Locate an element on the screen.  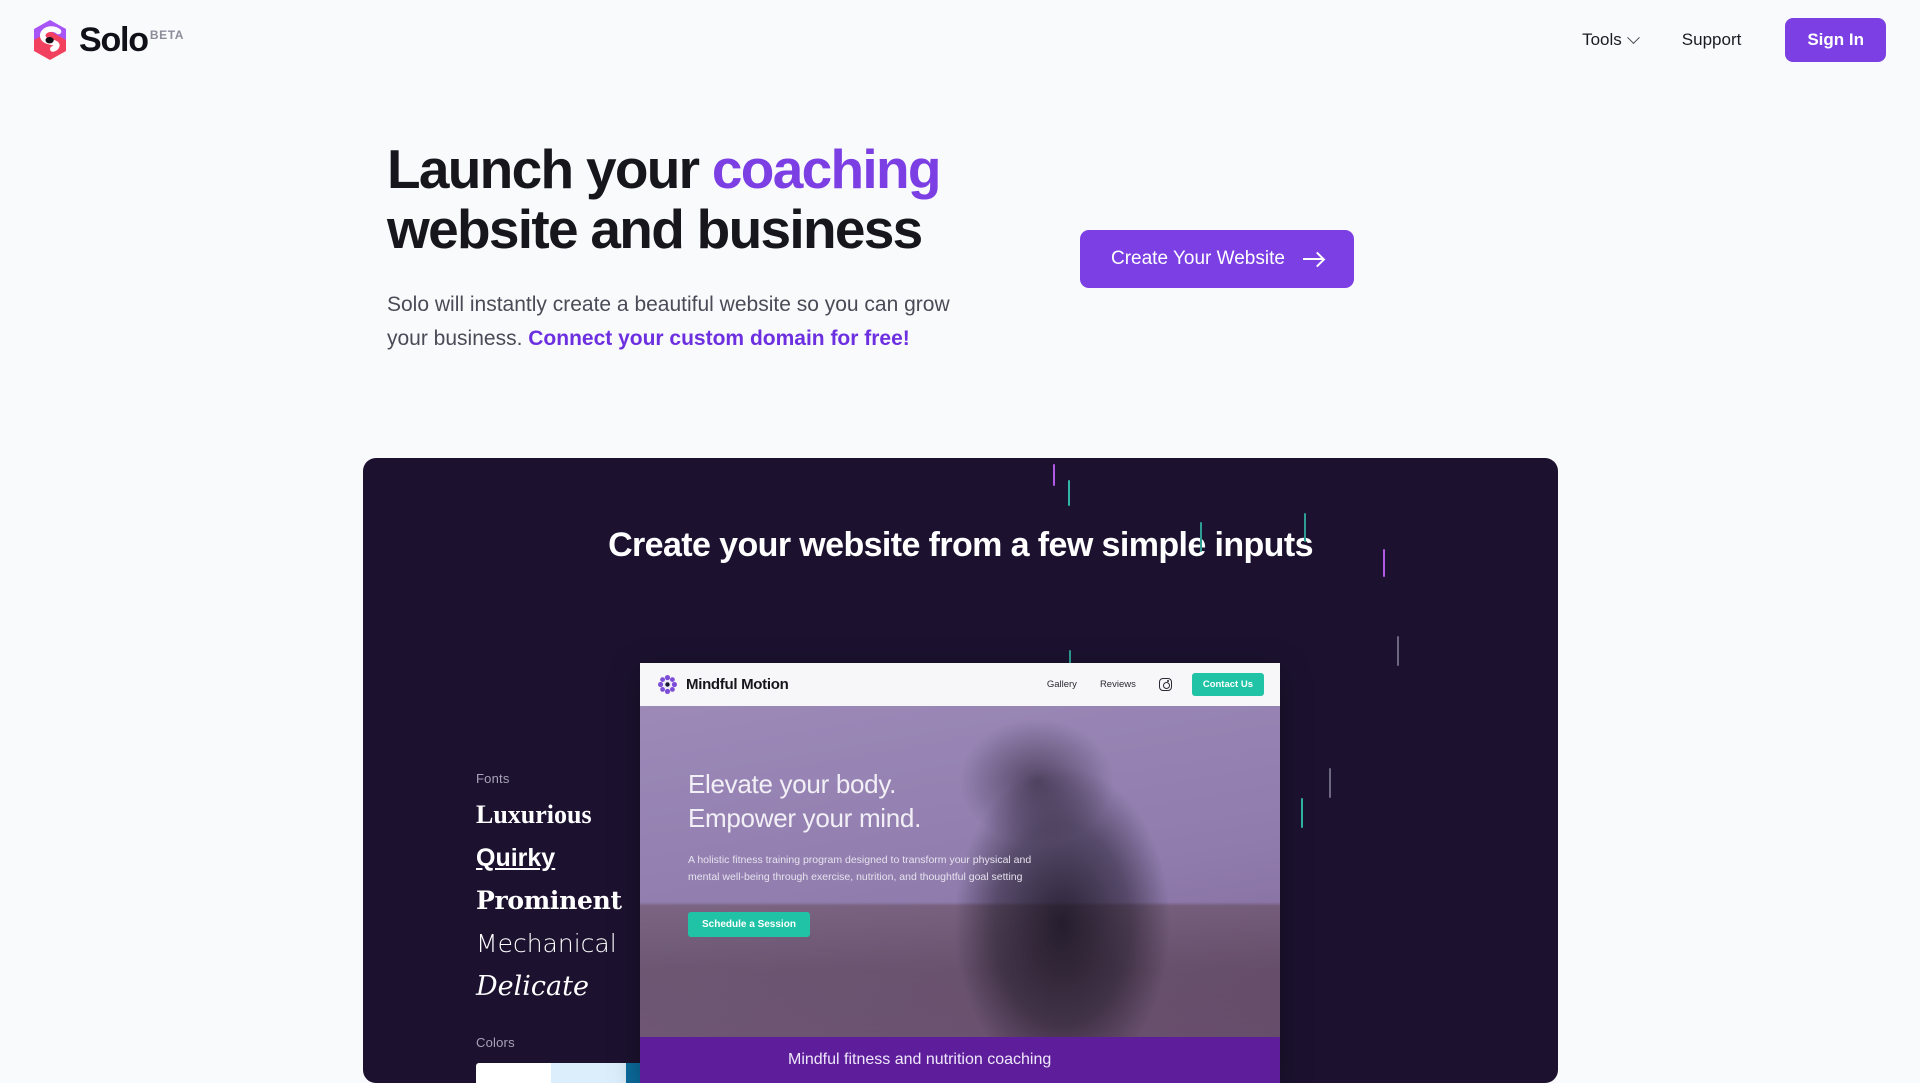
hero-cta-wrap: Create Your Website is located at coordinates (1174, 214).